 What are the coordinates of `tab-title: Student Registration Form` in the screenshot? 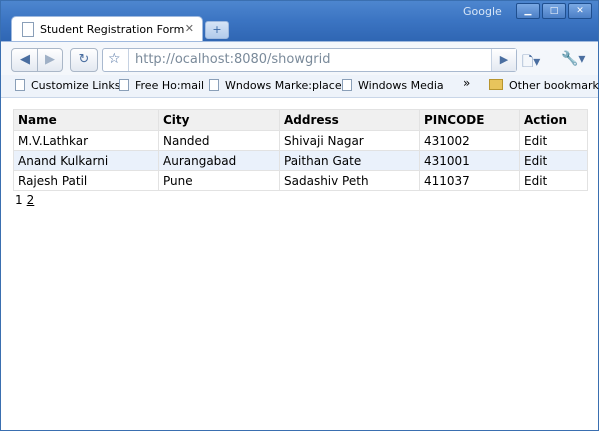 It's located at (112, 29).